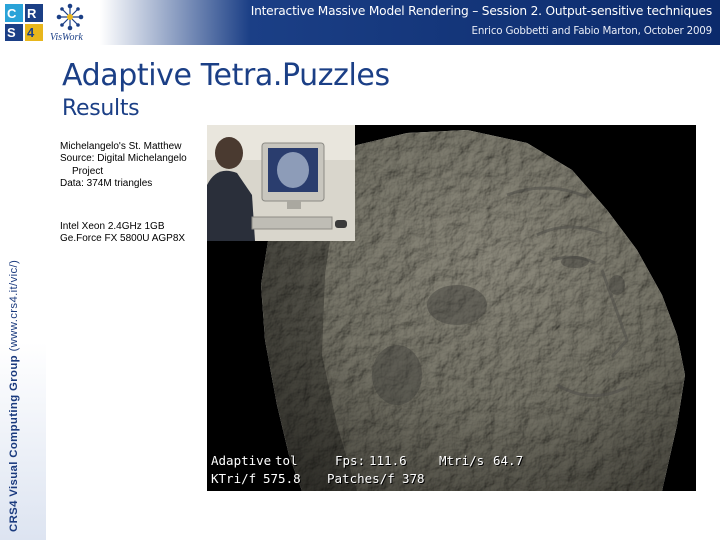 Image resolution: width=720 pixels, height=540 pixels. I want to click on patches-label: Patches/f, so click(361, 478).